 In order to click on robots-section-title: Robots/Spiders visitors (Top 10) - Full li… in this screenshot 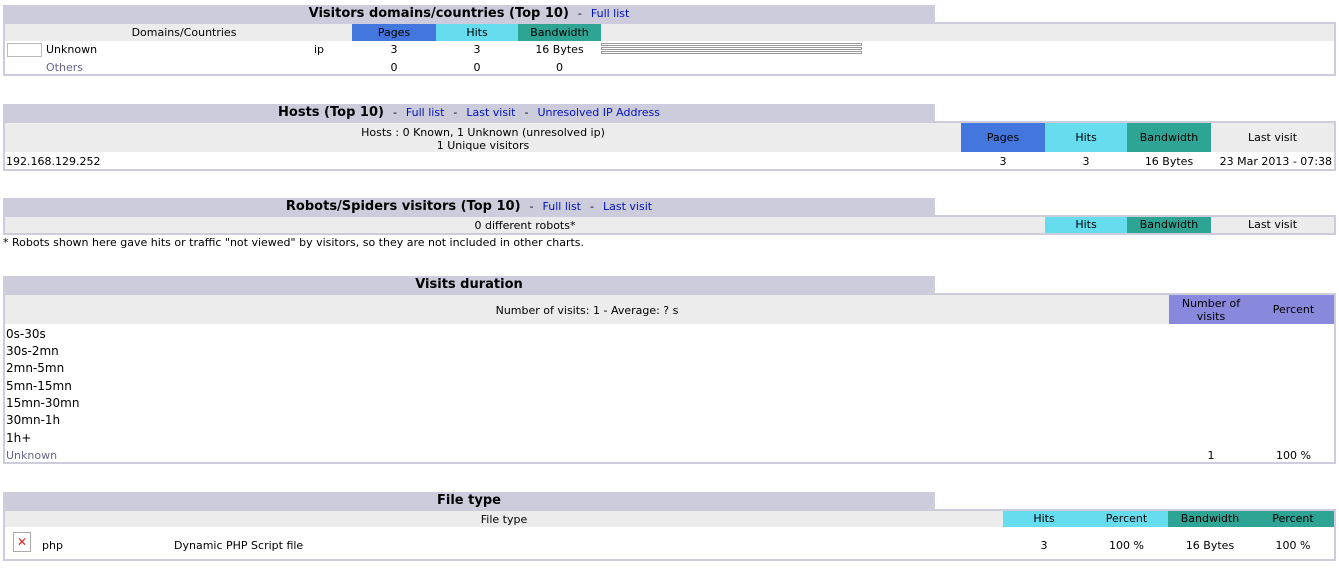, I will do `click(469, 207)`.